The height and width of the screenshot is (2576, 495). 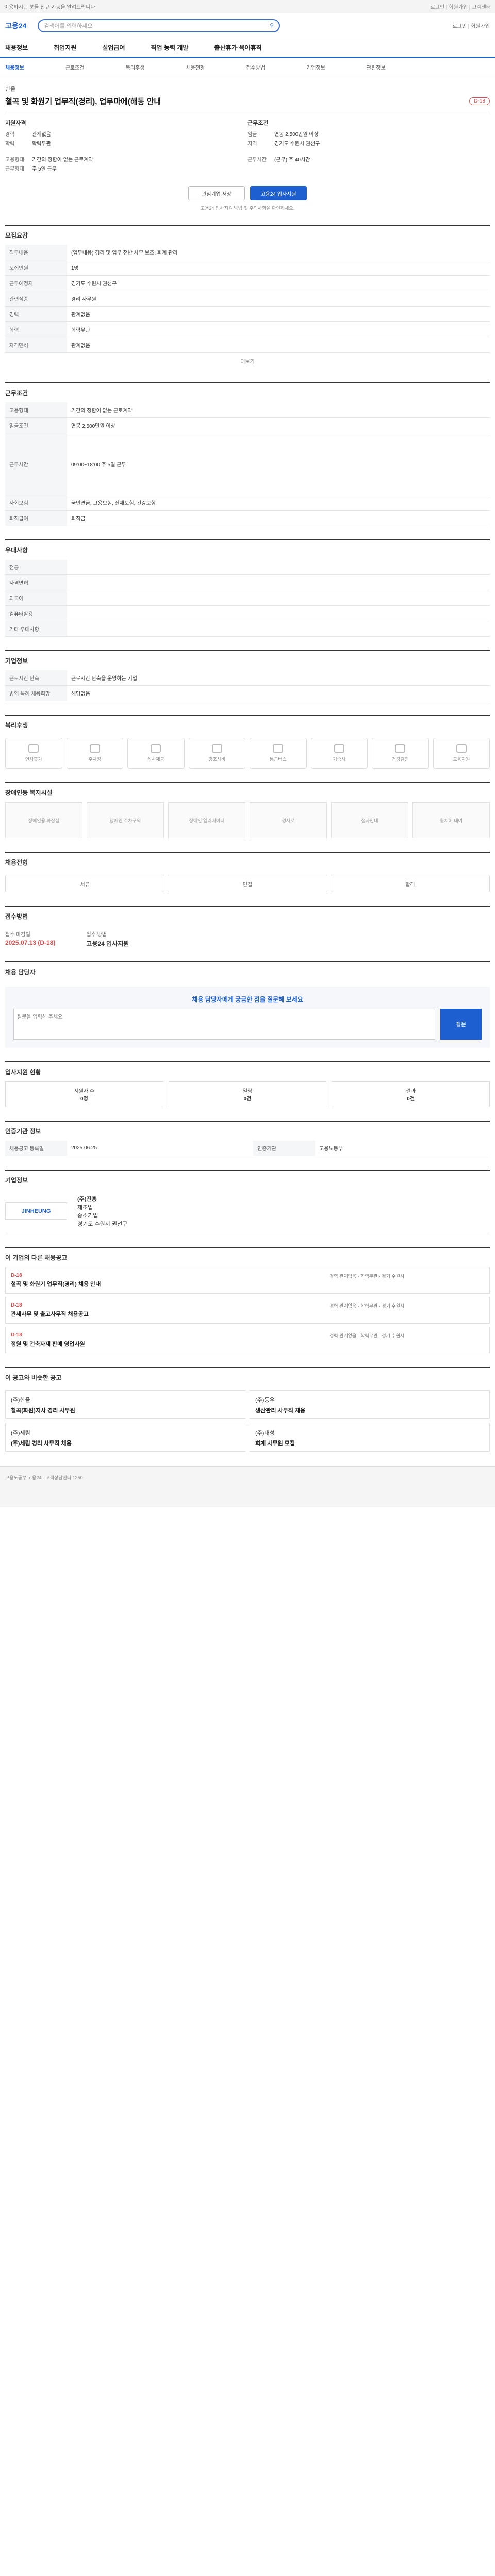 I want to click on table-row: 퇴직급여 퇴직금, so click(x=247, y=518).